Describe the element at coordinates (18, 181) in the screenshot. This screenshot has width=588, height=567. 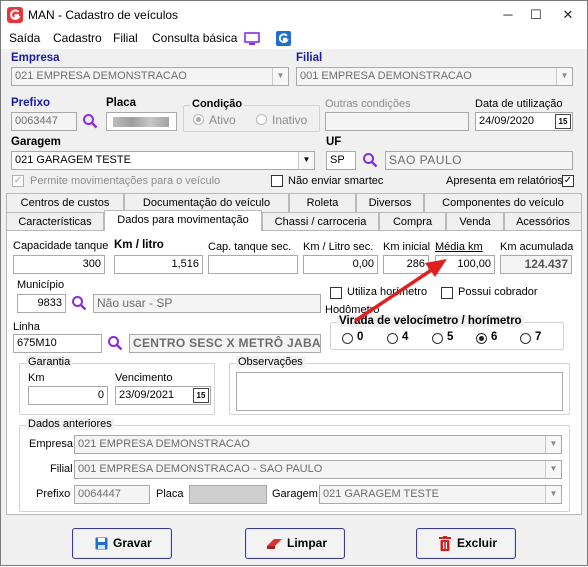
I see `permite-movimentacoes-checkbox: ✓` at that location.